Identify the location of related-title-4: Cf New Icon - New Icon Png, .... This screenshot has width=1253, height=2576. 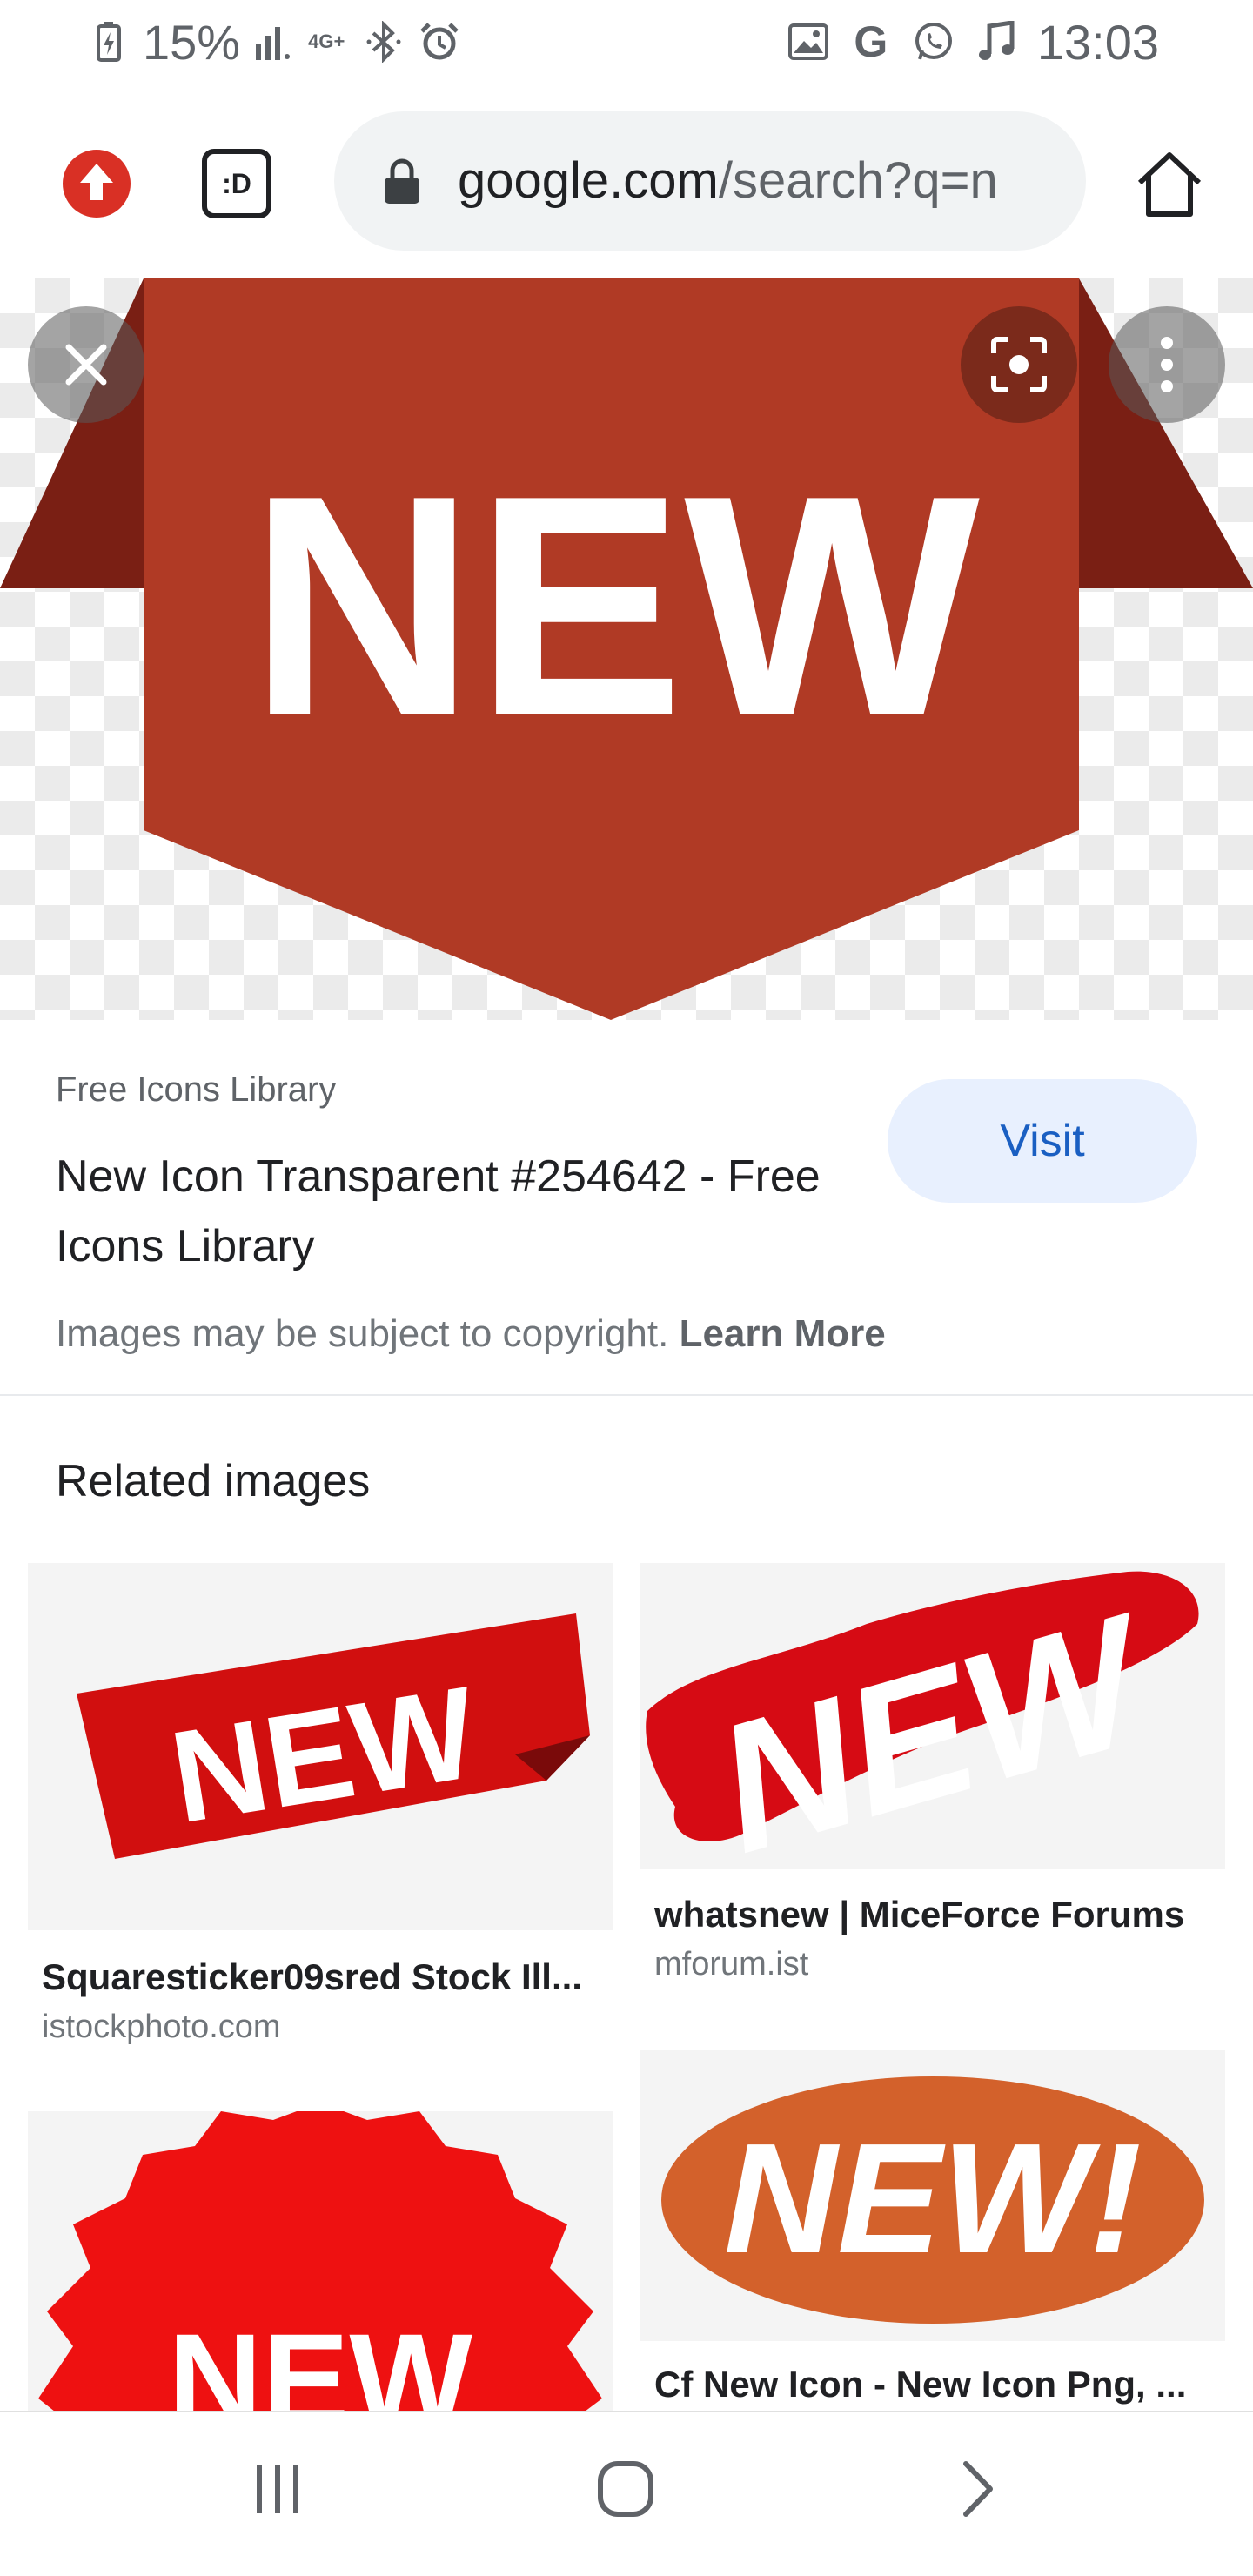
(931, 2384).